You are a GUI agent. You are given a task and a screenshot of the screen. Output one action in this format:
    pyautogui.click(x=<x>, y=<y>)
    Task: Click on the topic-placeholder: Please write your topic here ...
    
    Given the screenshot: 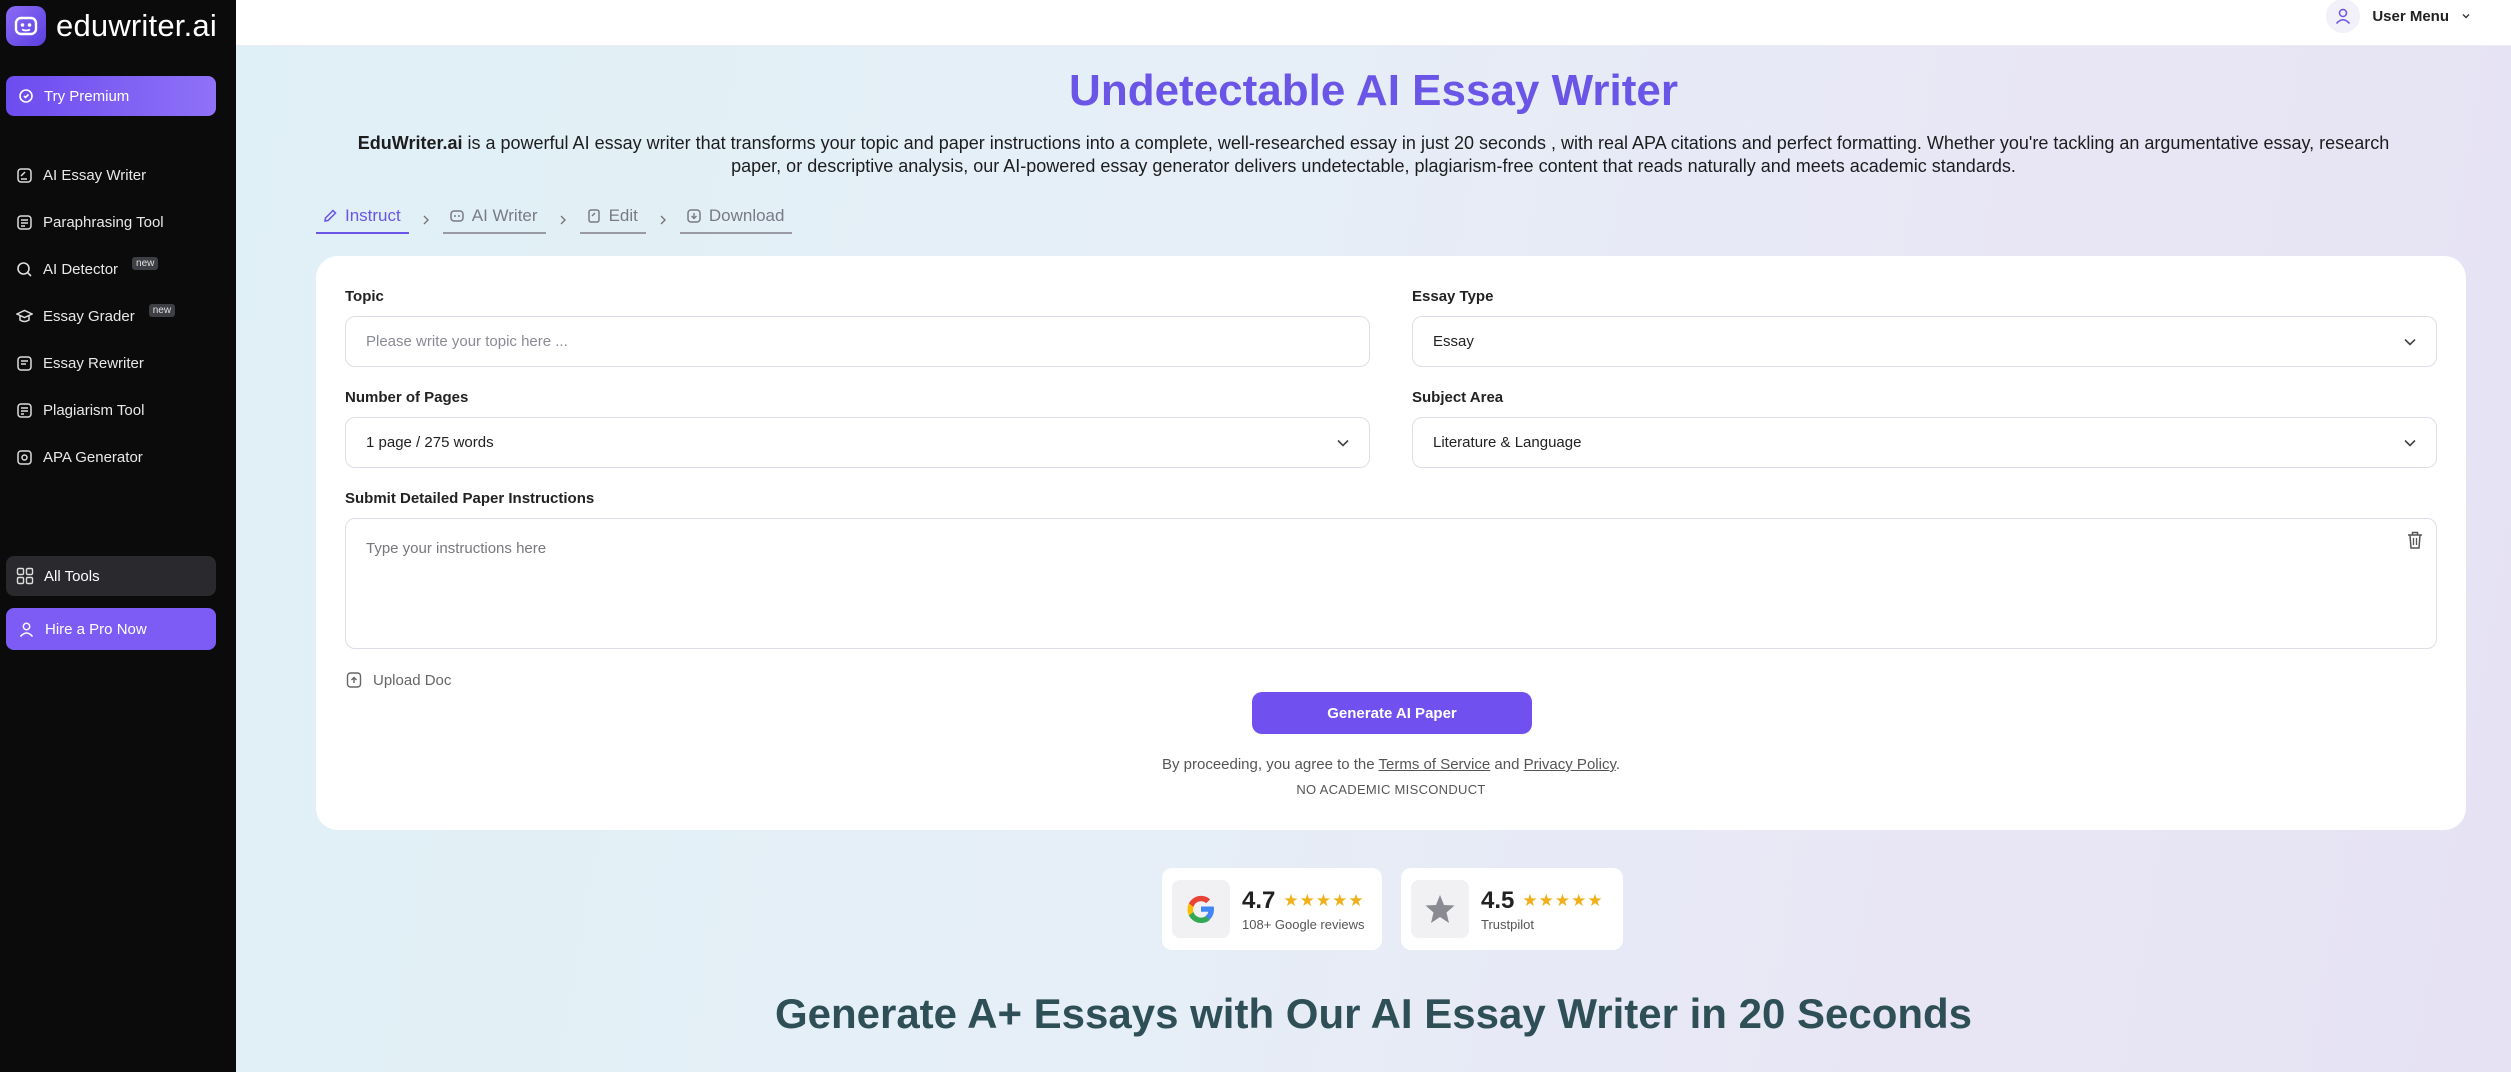 What is the action you would take?
    pyautogui.click(x=467, y=341)
    